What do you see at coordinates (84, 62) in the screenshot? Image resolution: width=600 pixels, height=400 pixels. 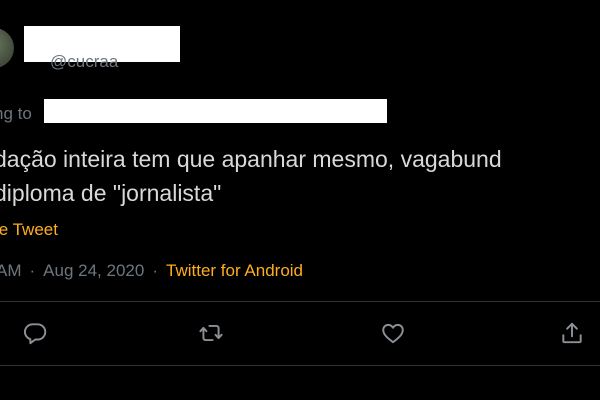 I see `user-handle: @cucraa` at bounding box center [84, 62].